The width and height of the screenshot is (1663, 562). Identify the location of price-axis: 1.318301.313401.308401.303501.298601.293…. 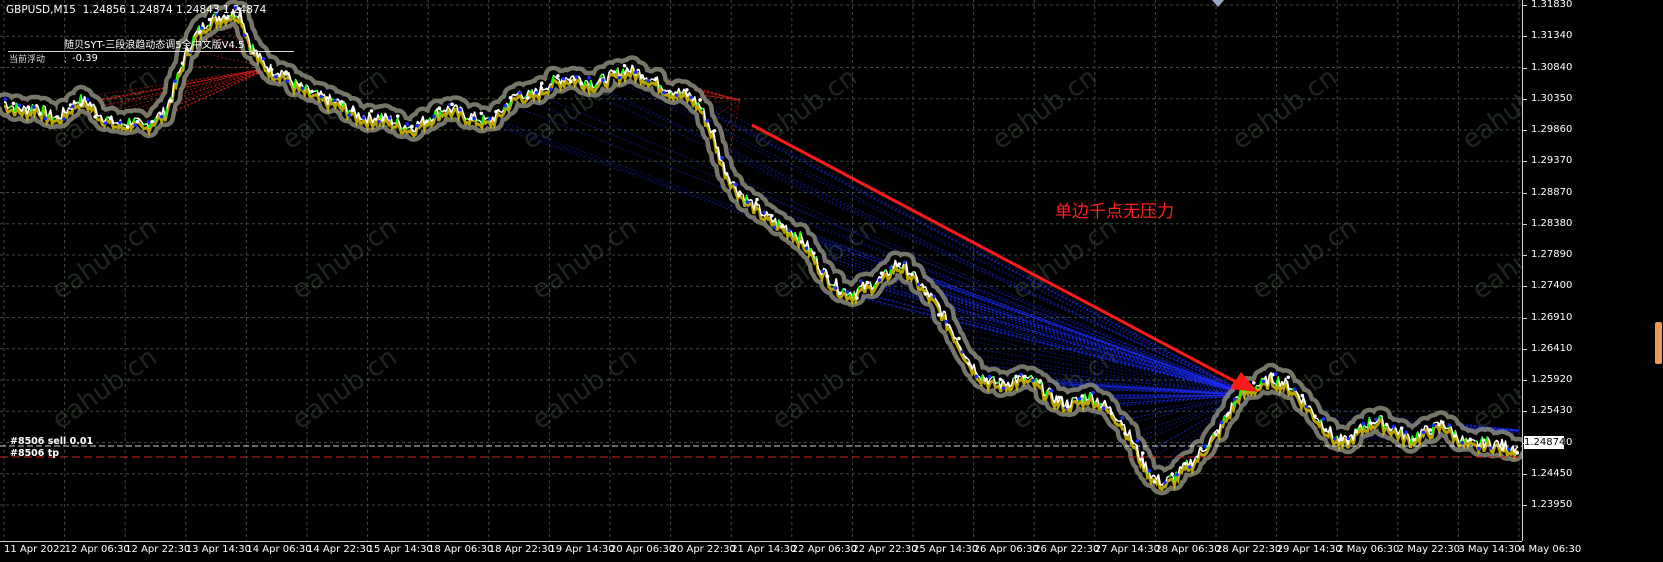
(1592, 270).